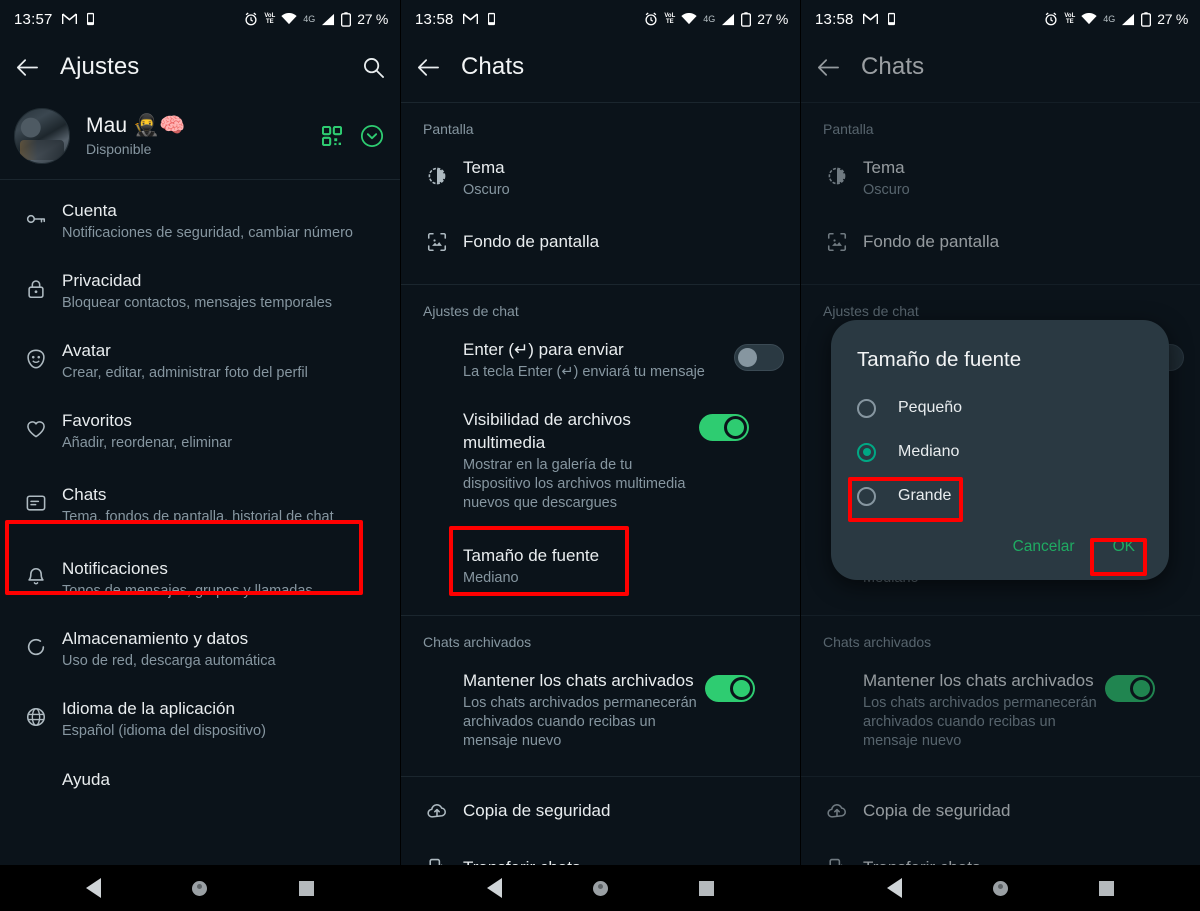  I want to click on status-time: 13:57, so click(33, 19).